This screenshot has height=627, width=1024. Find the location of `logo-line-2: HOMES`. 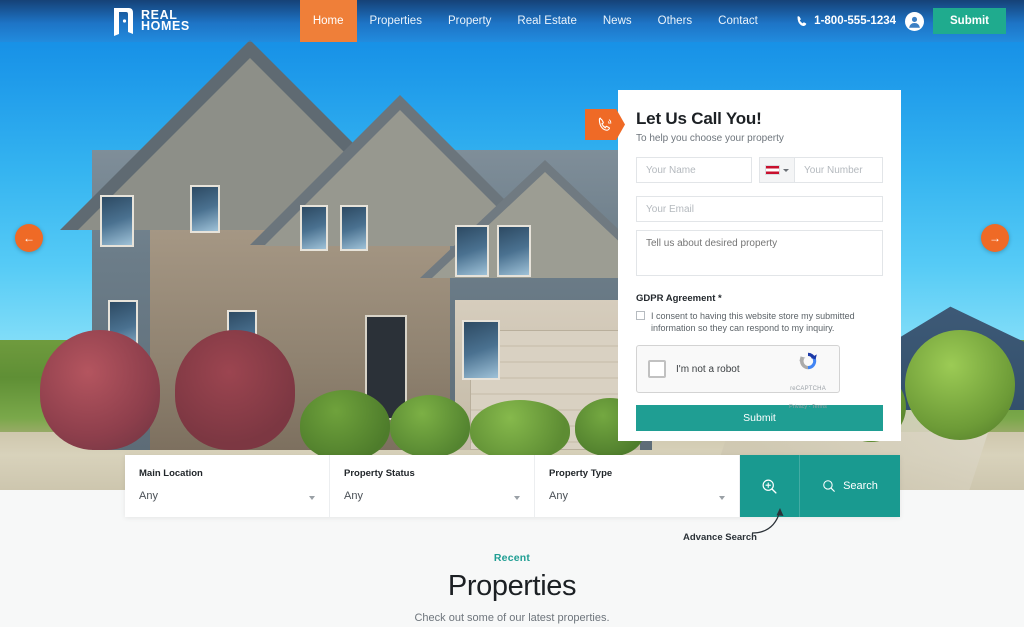

logo-line-2: HOMES is located at coordinates (165, 26).